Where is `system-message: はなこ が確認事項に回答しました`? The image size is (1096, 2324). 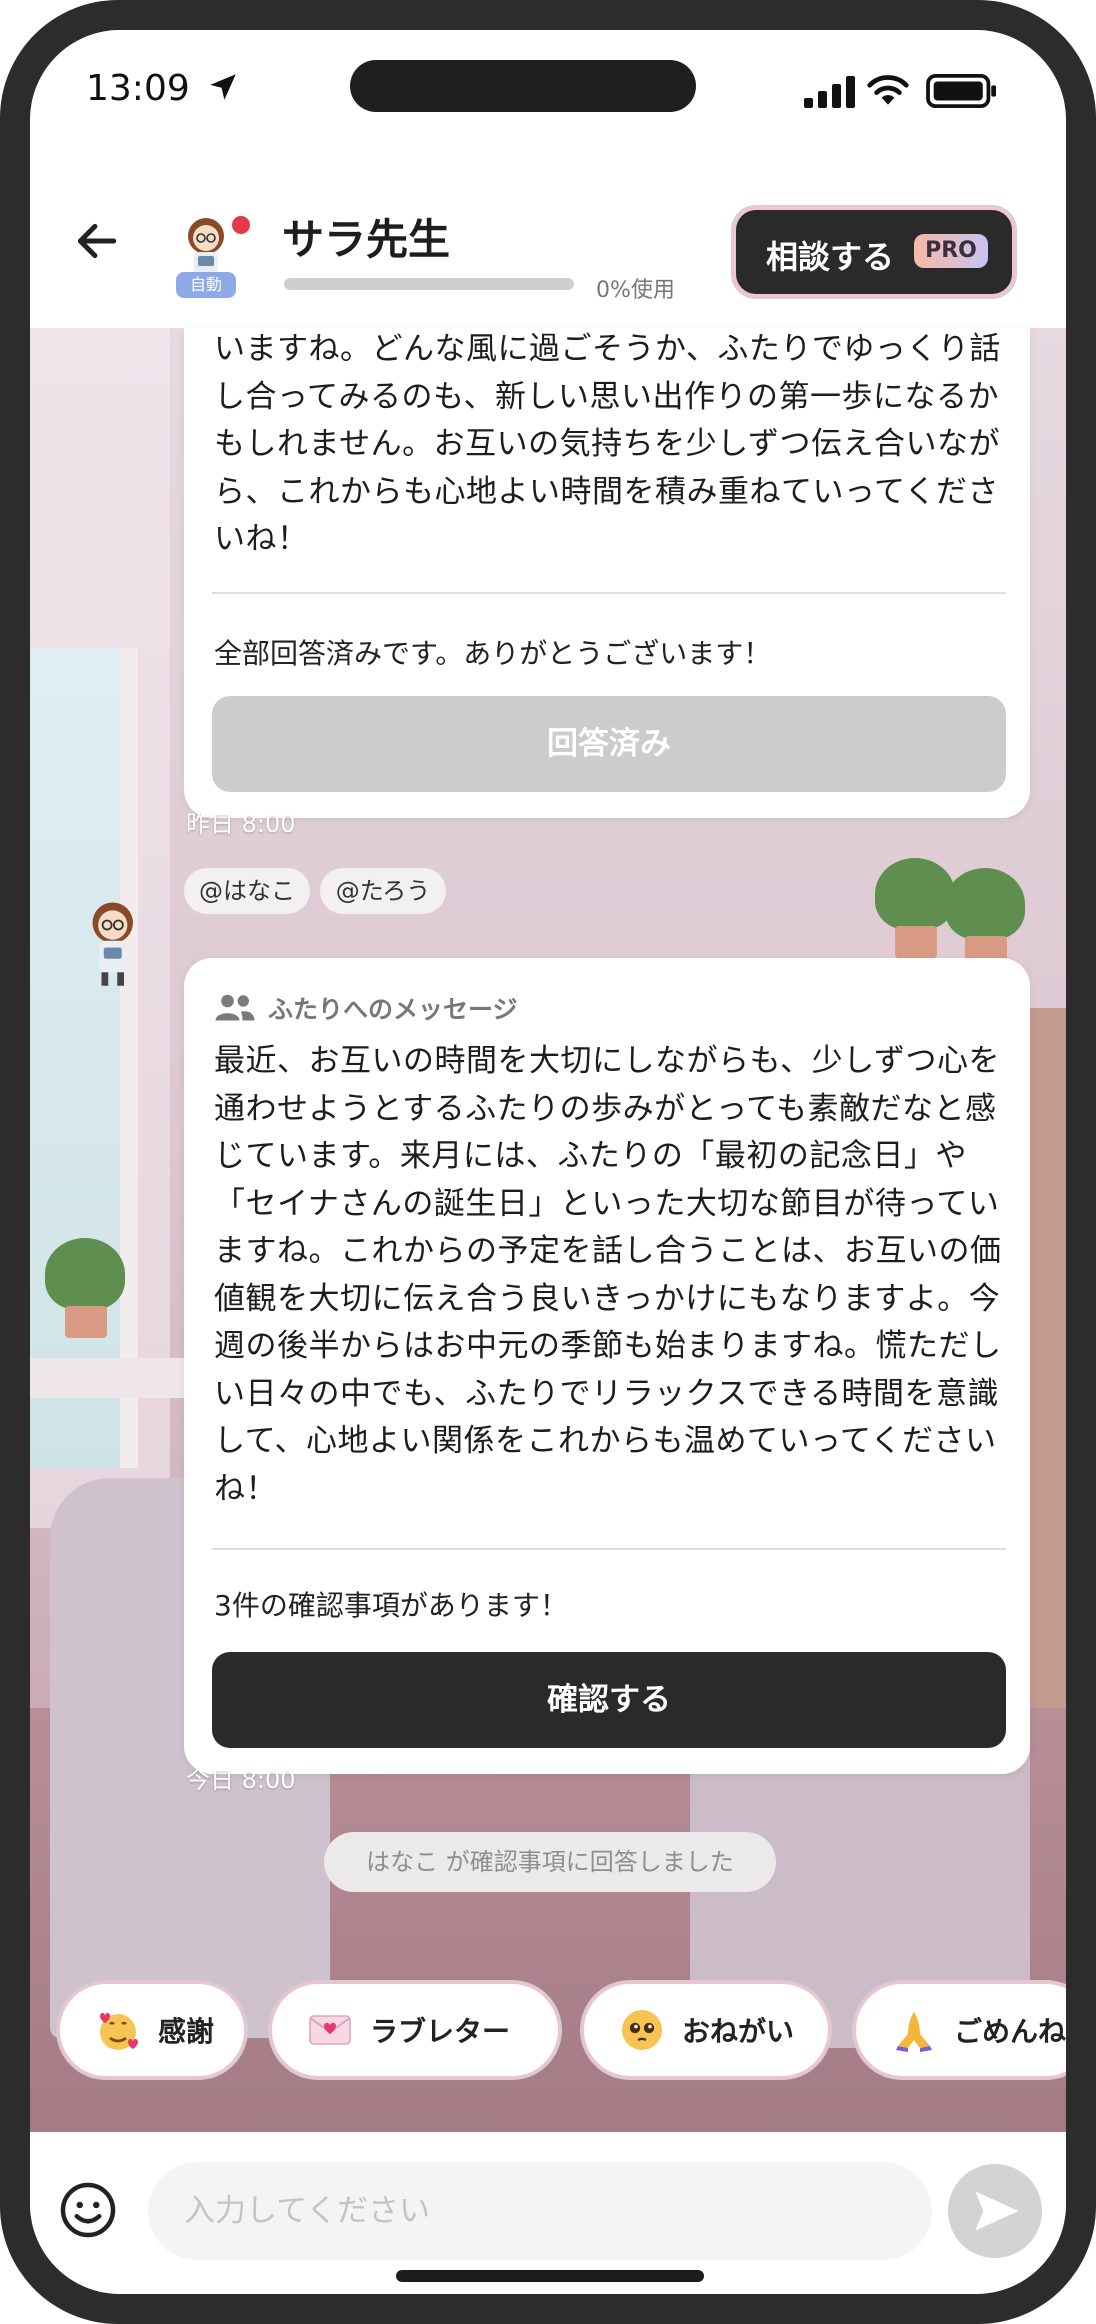 system-message: はなこ が確認事項に回答しました is located at coordinates (550, 1862).